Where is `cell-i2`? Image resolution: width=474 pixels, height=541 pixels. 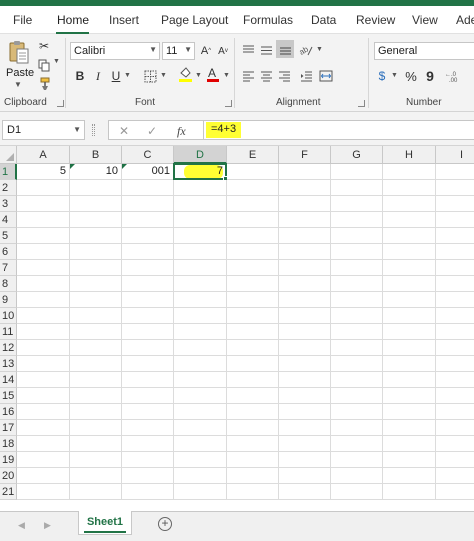 cell-i2 is located at coordinates (455, 188).